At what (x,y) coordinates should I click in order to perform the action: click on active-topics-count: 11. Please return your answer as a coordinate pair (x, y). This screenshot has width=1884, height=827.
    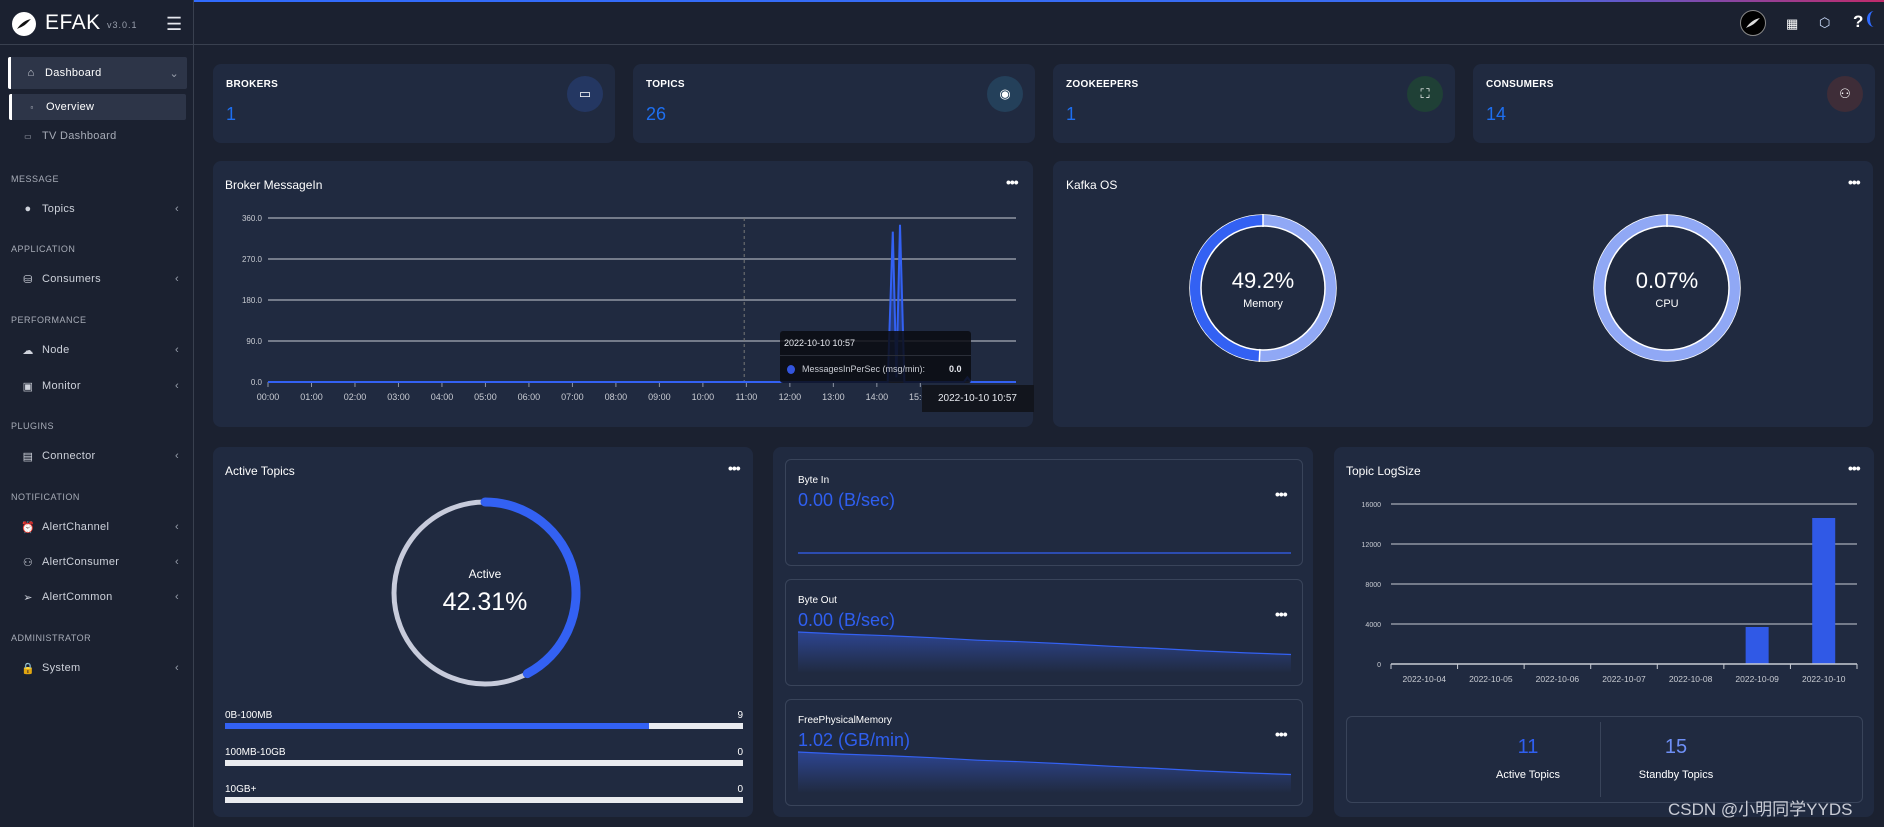
    Looking at the image, I should click on (1528, 747).